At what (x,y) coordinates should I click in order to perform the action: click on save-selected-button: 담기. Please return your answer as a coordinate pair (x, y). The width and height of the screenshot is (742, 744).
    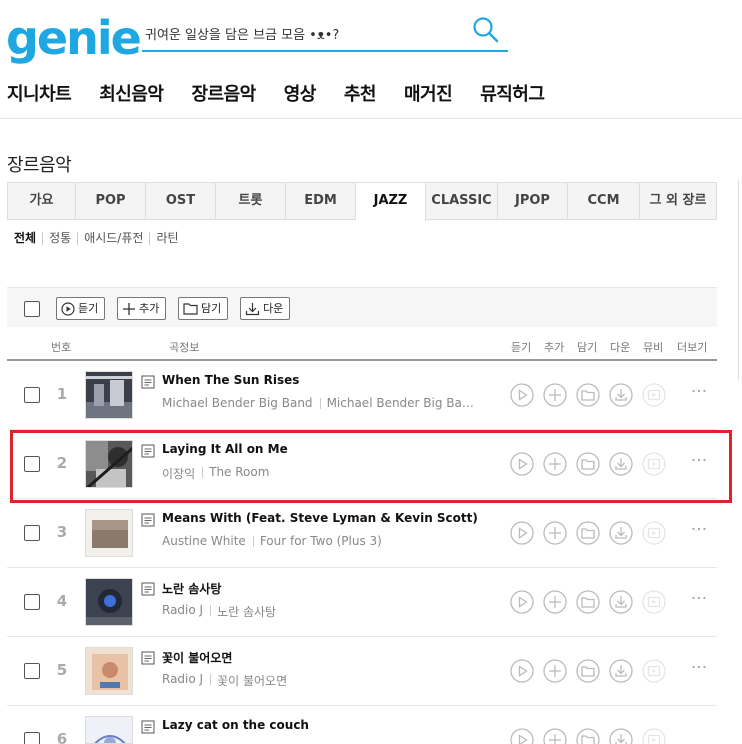
    Looking at the image, I should click on (203, 308).